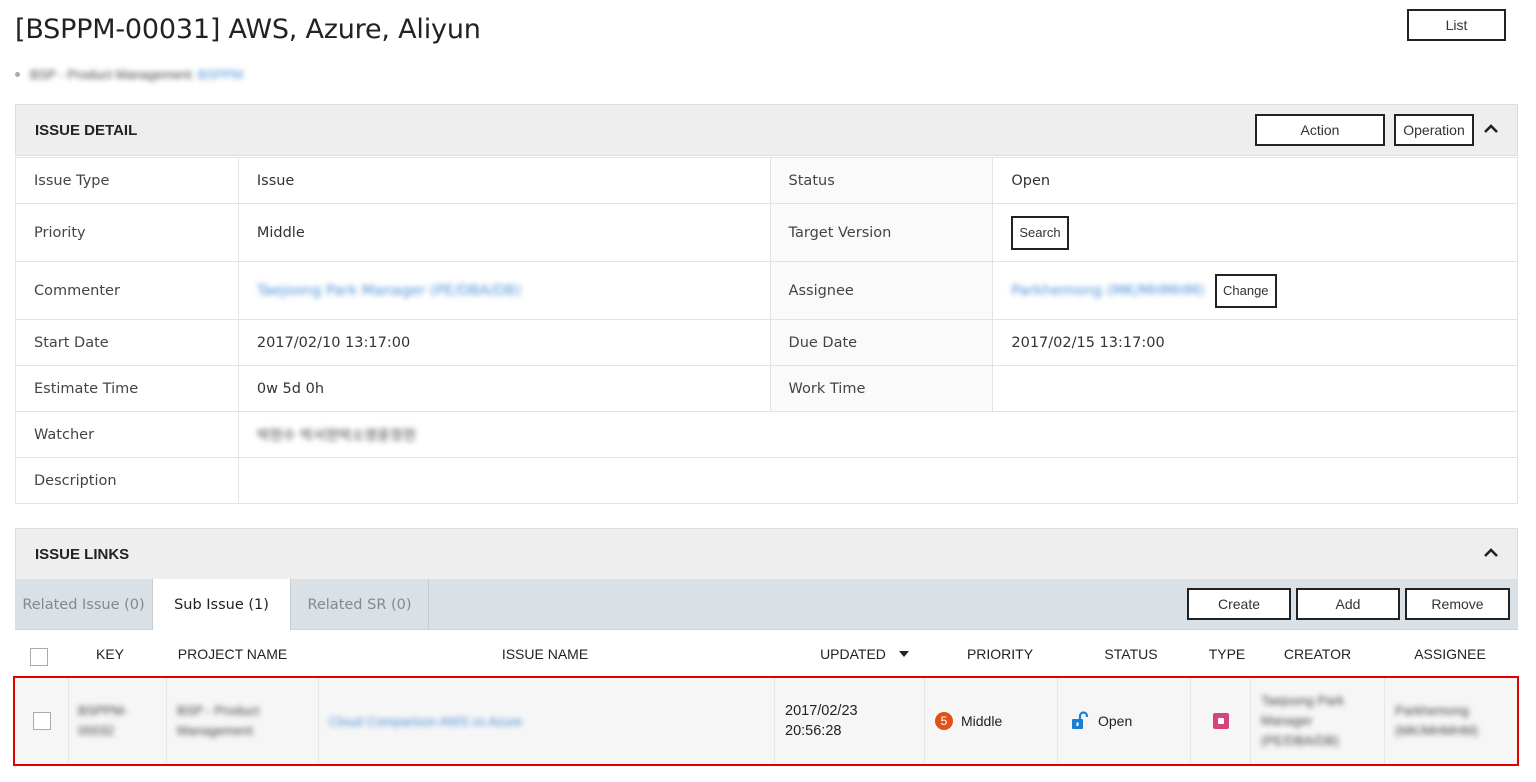 The width and height of the screenshot is (1536, 782). Describe the element at coordinates (232, 654) in the screenshot. I see `col-project-name: PROJECT NAME` at that location.